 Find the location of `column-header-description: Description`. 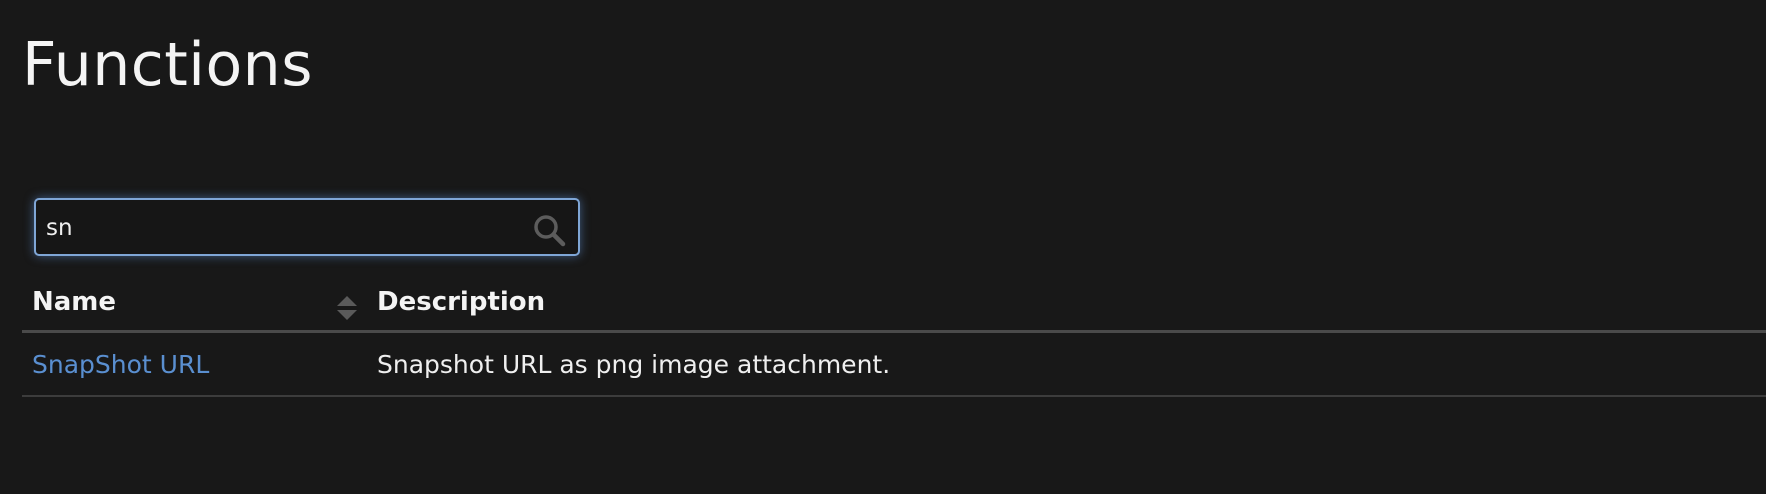

column-header-description: Description is located at coordinates (461, 302).